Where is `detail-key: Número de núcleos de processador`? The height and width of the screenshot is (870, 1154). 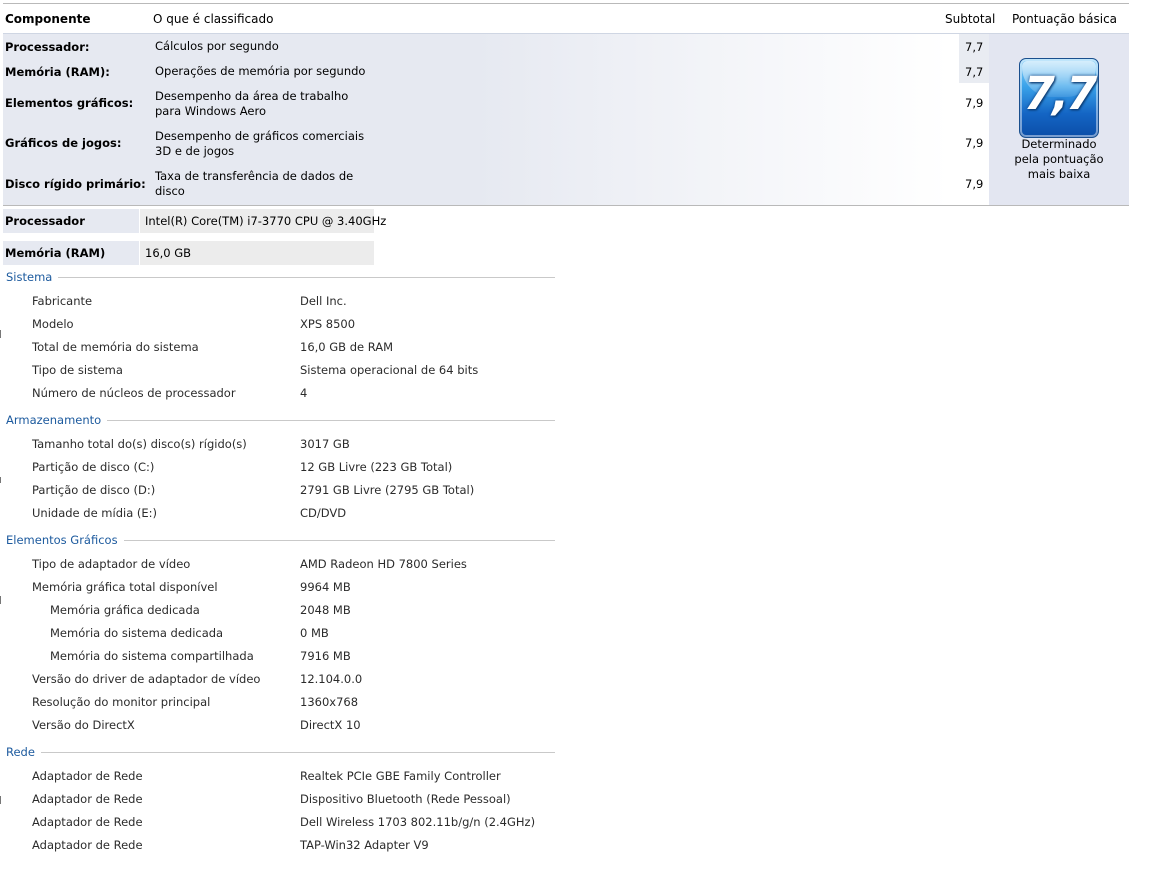 detail-key: Número de núcleos de processador is located at coordinates (134, 393).